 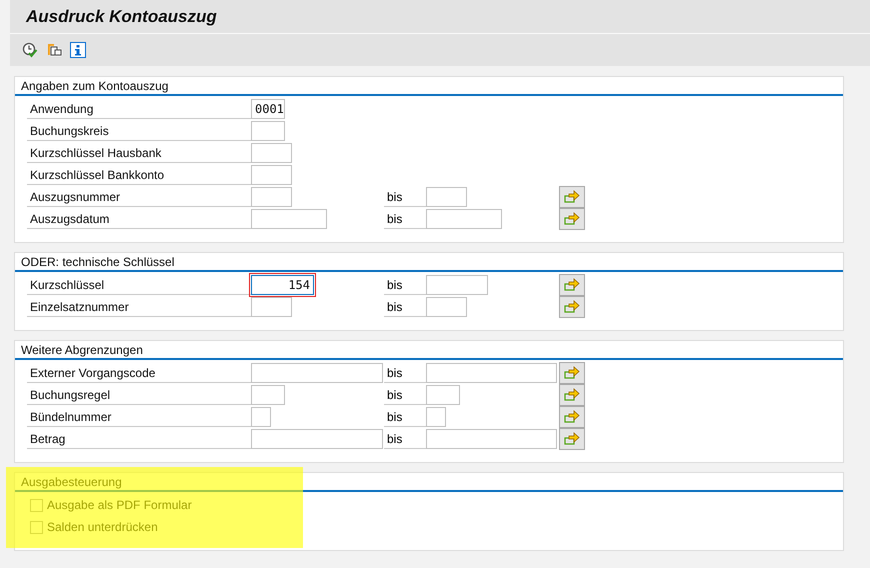 I want to click on field-label: Betrag, so click(x=139, y=439).